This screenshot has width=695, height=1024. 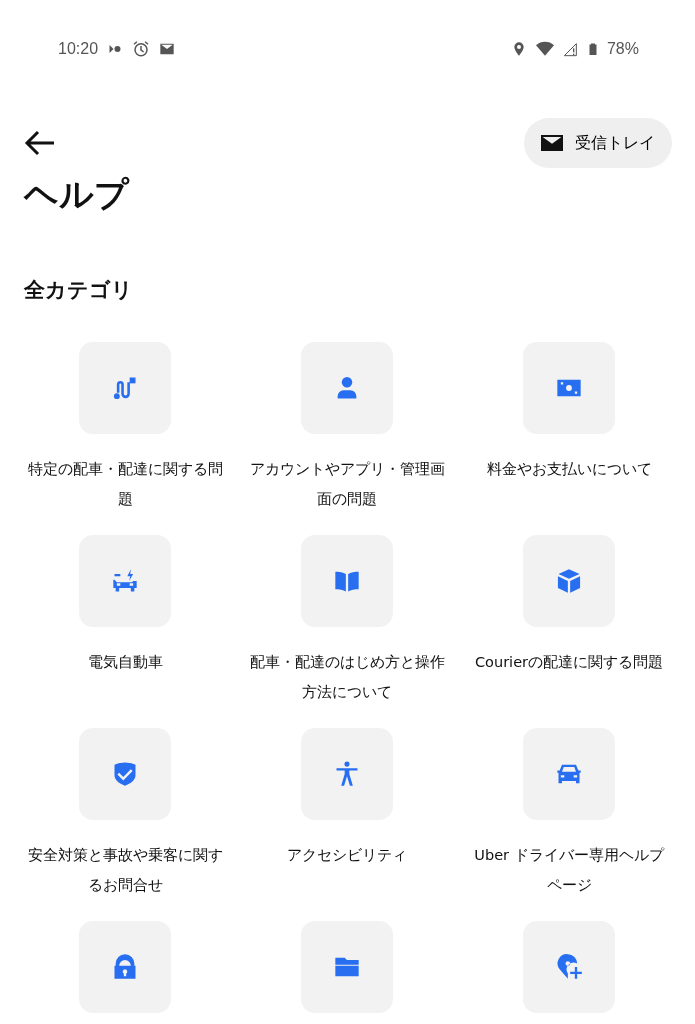 I want to click on alarm-icon, so click(x=141, y=49).